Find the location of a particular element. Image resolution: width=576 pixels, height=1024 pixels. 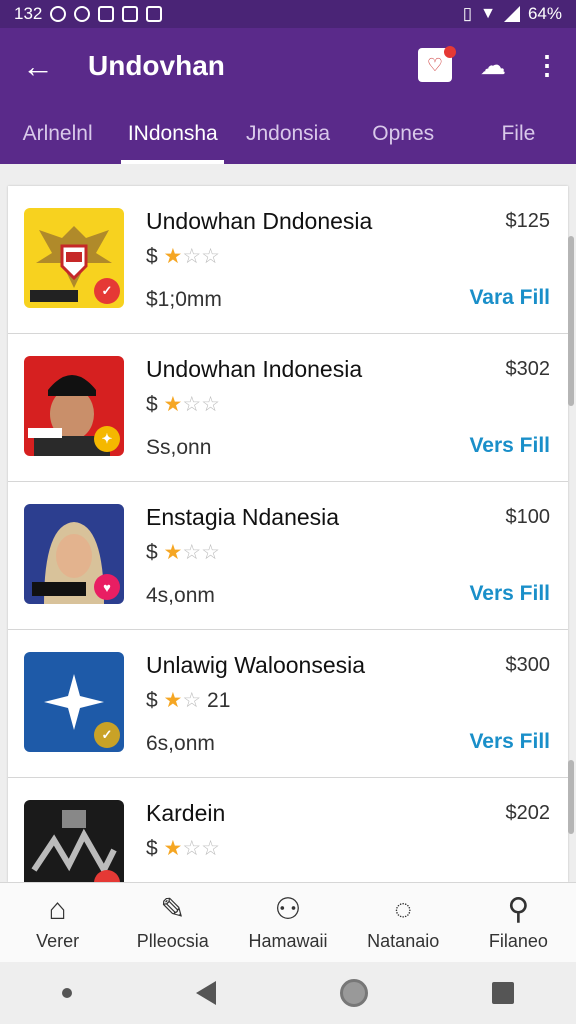

item-name: Undowhan Indonesia is located at coordinates (254, 369).